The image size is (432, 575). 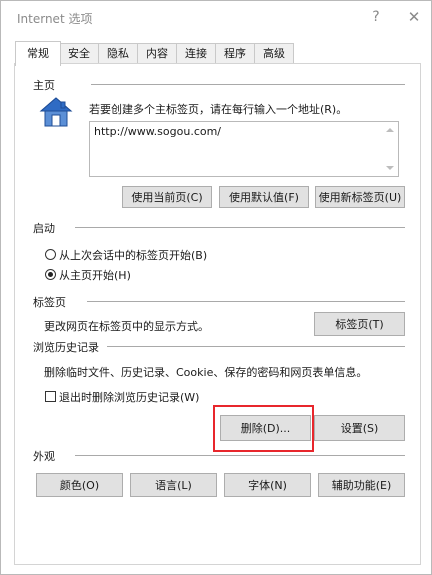 I want to click on use-new-tab-button: 使用新标签页(U), so click(x=360, y=197).